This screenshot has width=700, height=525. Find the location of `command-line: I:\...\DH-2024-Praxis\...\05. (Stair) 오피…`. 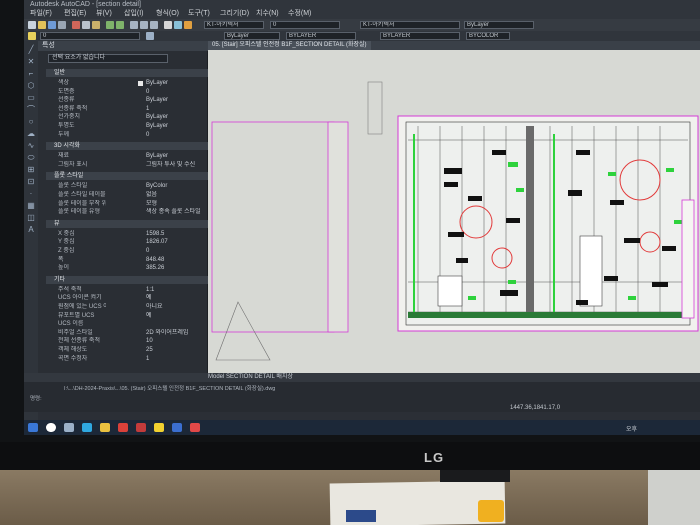

command-line: I:\...\DH-2024-Praxis\...\05. (Stair) 오피… is located at coordinates (362, 397).